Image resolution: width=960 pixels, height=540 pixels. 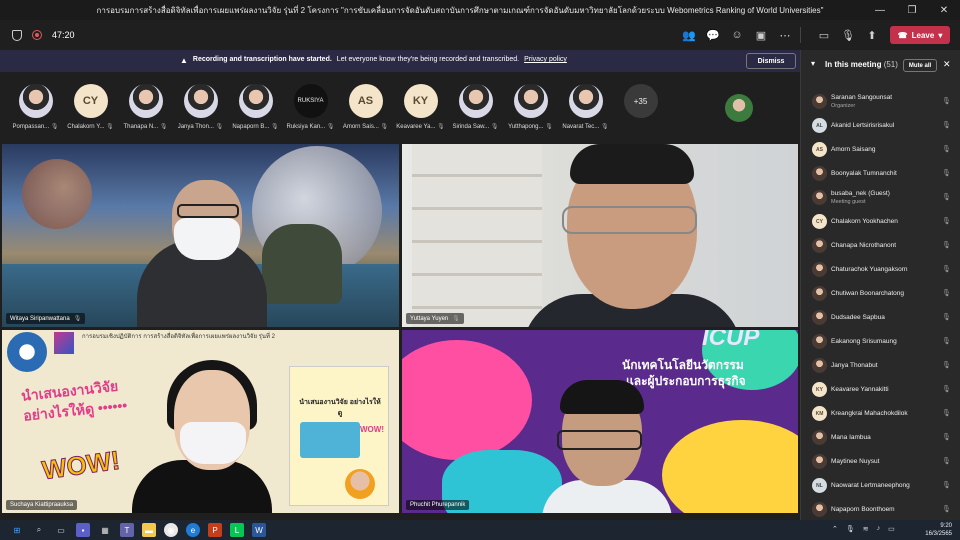 What do you see at coordinates (880, 294) in the screenshot?
I see `participant-row: Chutiwan Boonarchatong 🎙` at bounding box center [880, 294].